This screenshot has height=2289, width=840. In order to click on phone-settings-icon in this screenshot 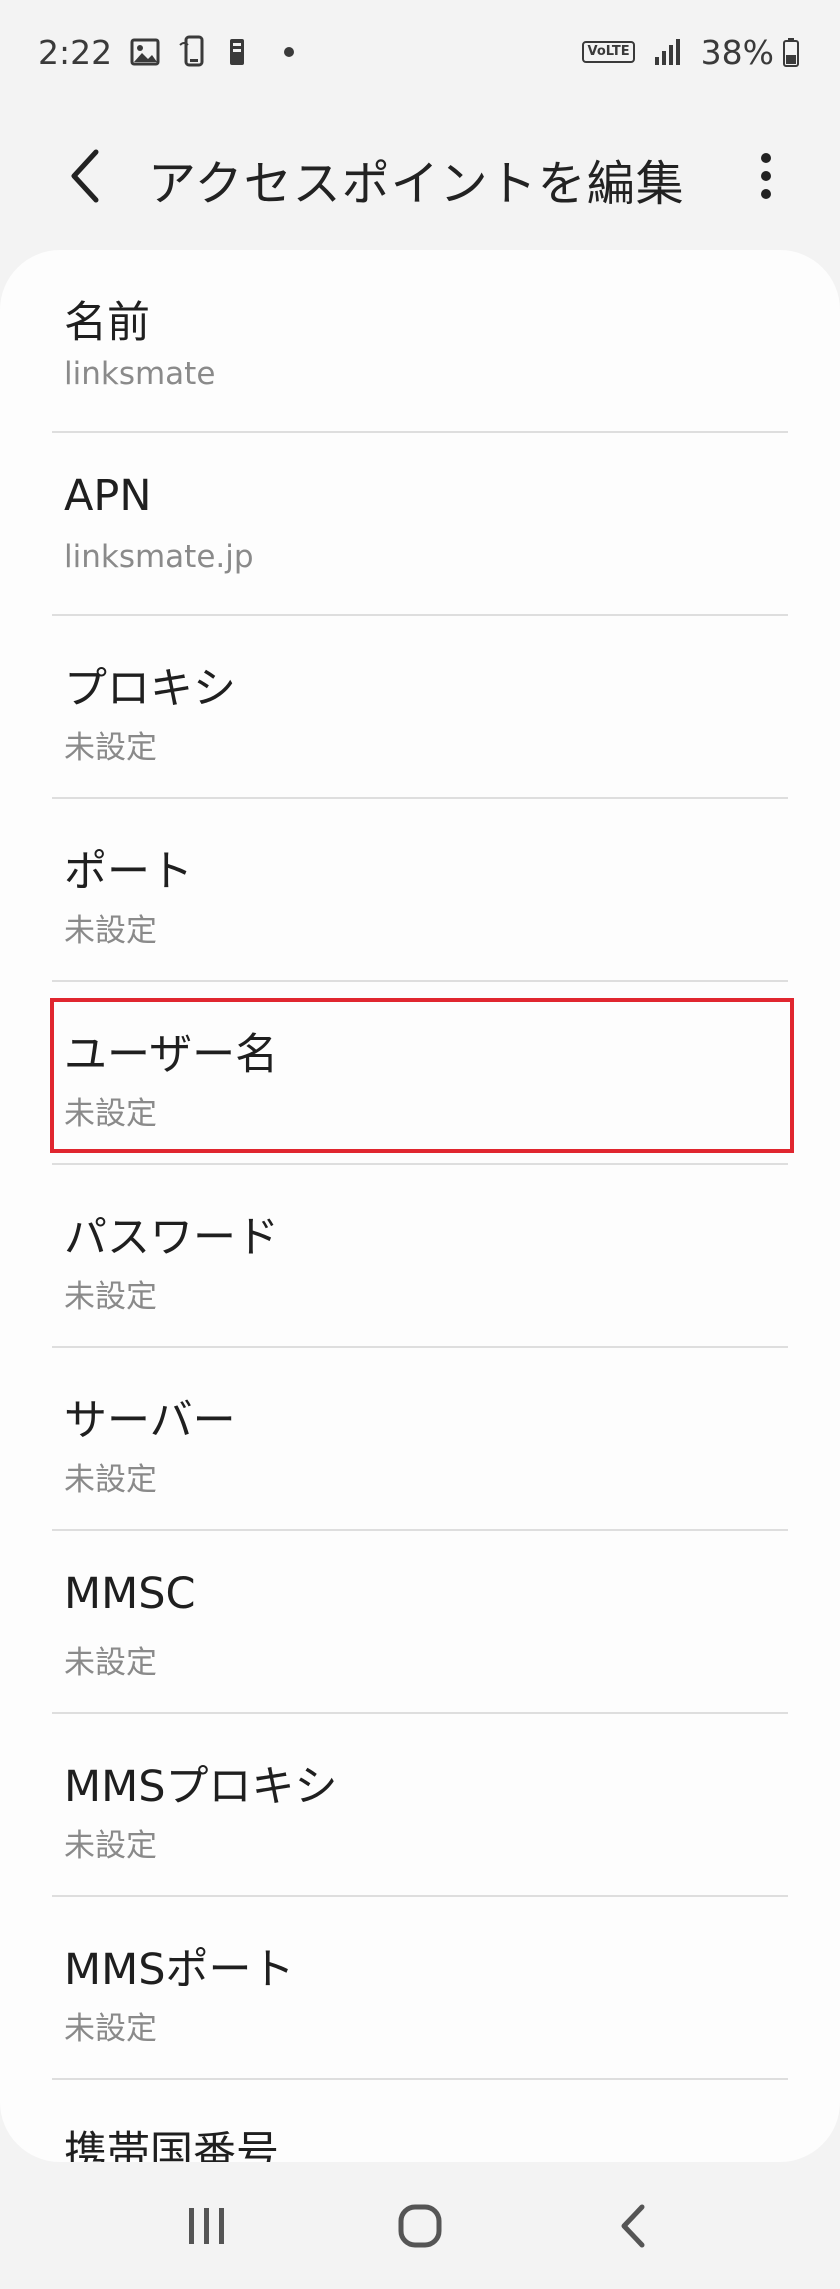, I will do `click(193, 52)`.